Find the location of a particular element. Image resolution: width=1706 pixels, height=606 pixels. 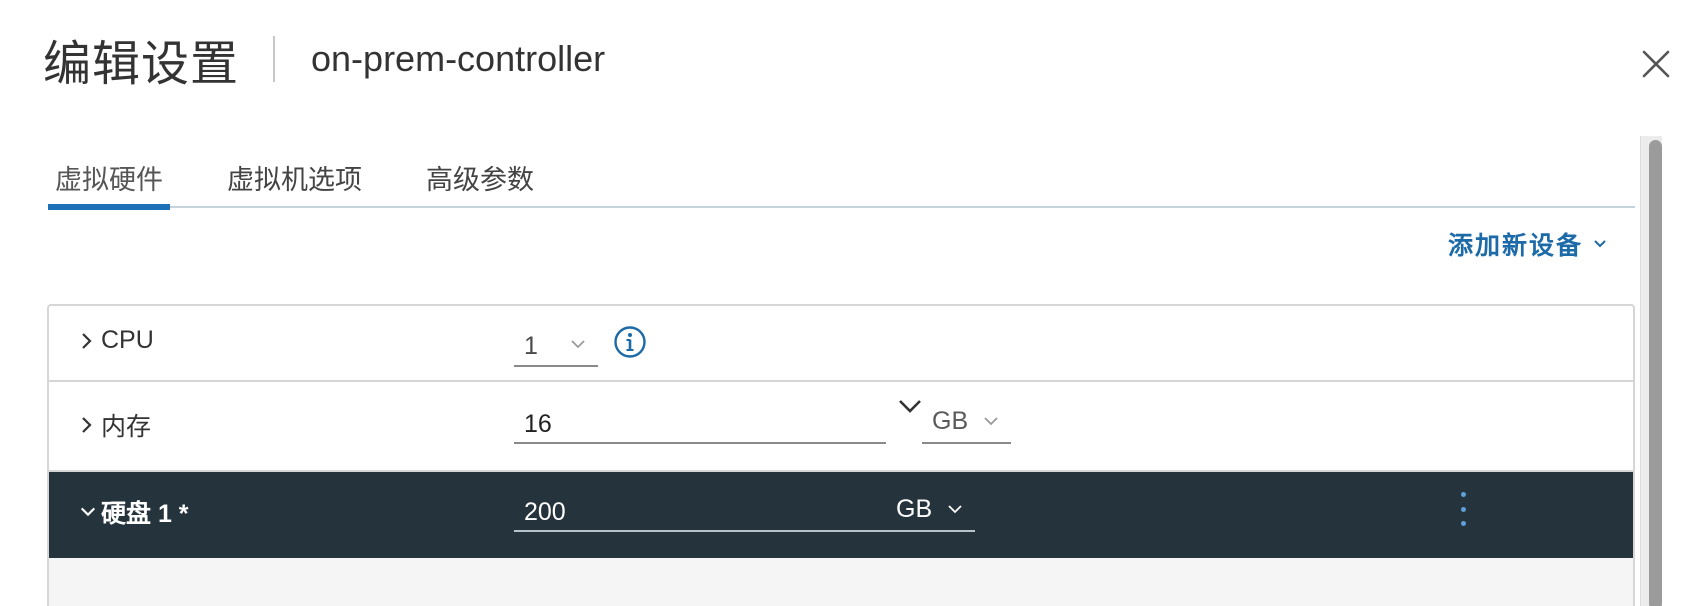

cpu-row-toggle: CPU is located at coordinates (116, 340).